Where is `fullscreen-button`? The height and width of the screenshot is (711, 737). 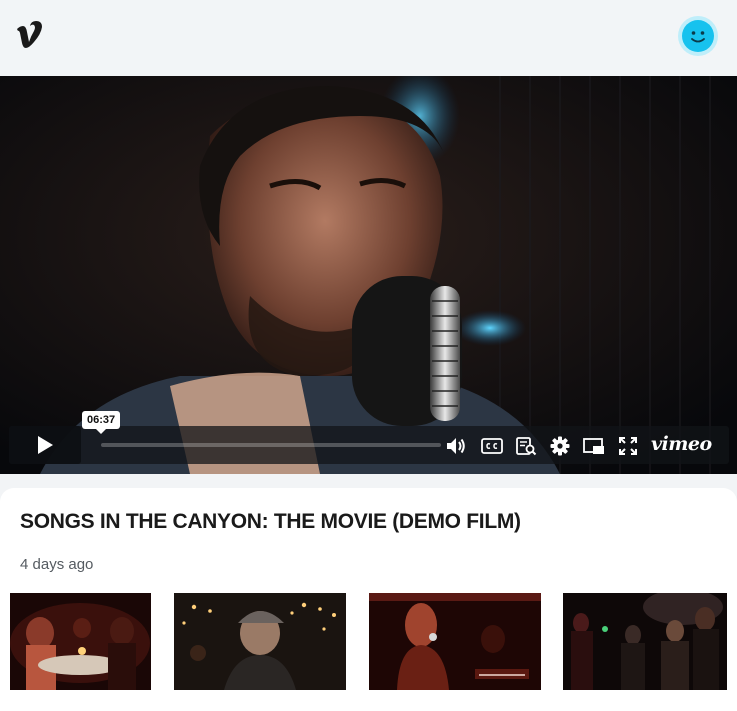 fullscreen-button is located at coordinates (628, 446).